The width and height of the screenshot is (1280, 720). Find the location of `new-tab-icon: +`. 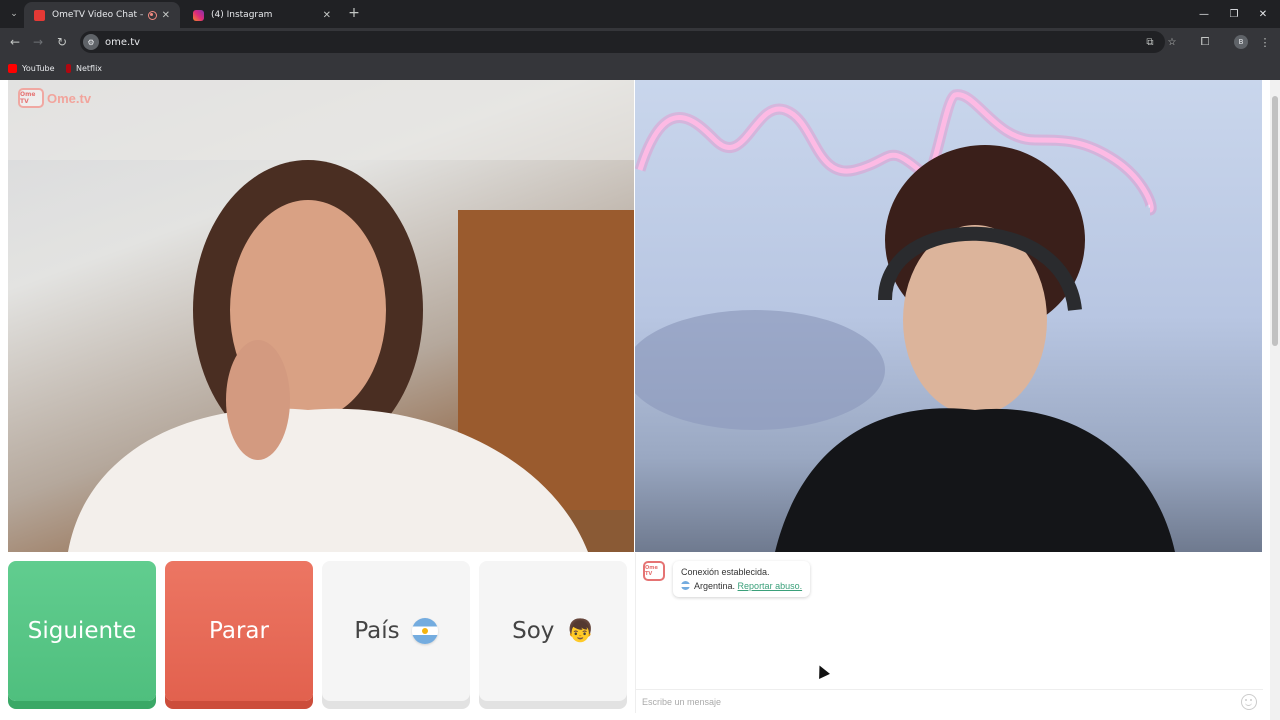

new-tab-icon: + is located at coordinates (354, 13).